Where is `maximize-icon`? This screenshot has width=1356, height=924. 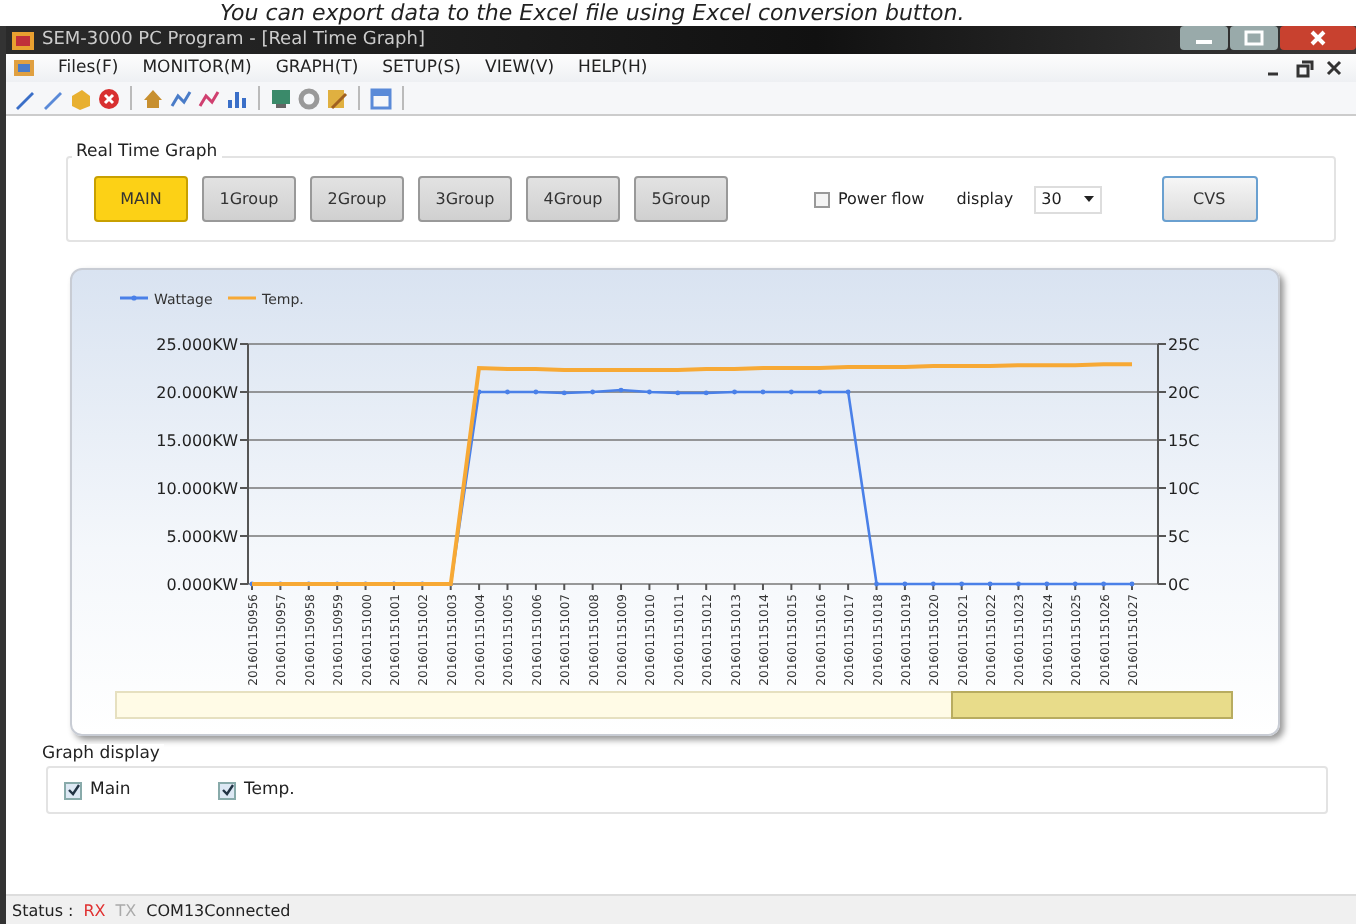 maximize-icon is located at coordinates (1254, 38).